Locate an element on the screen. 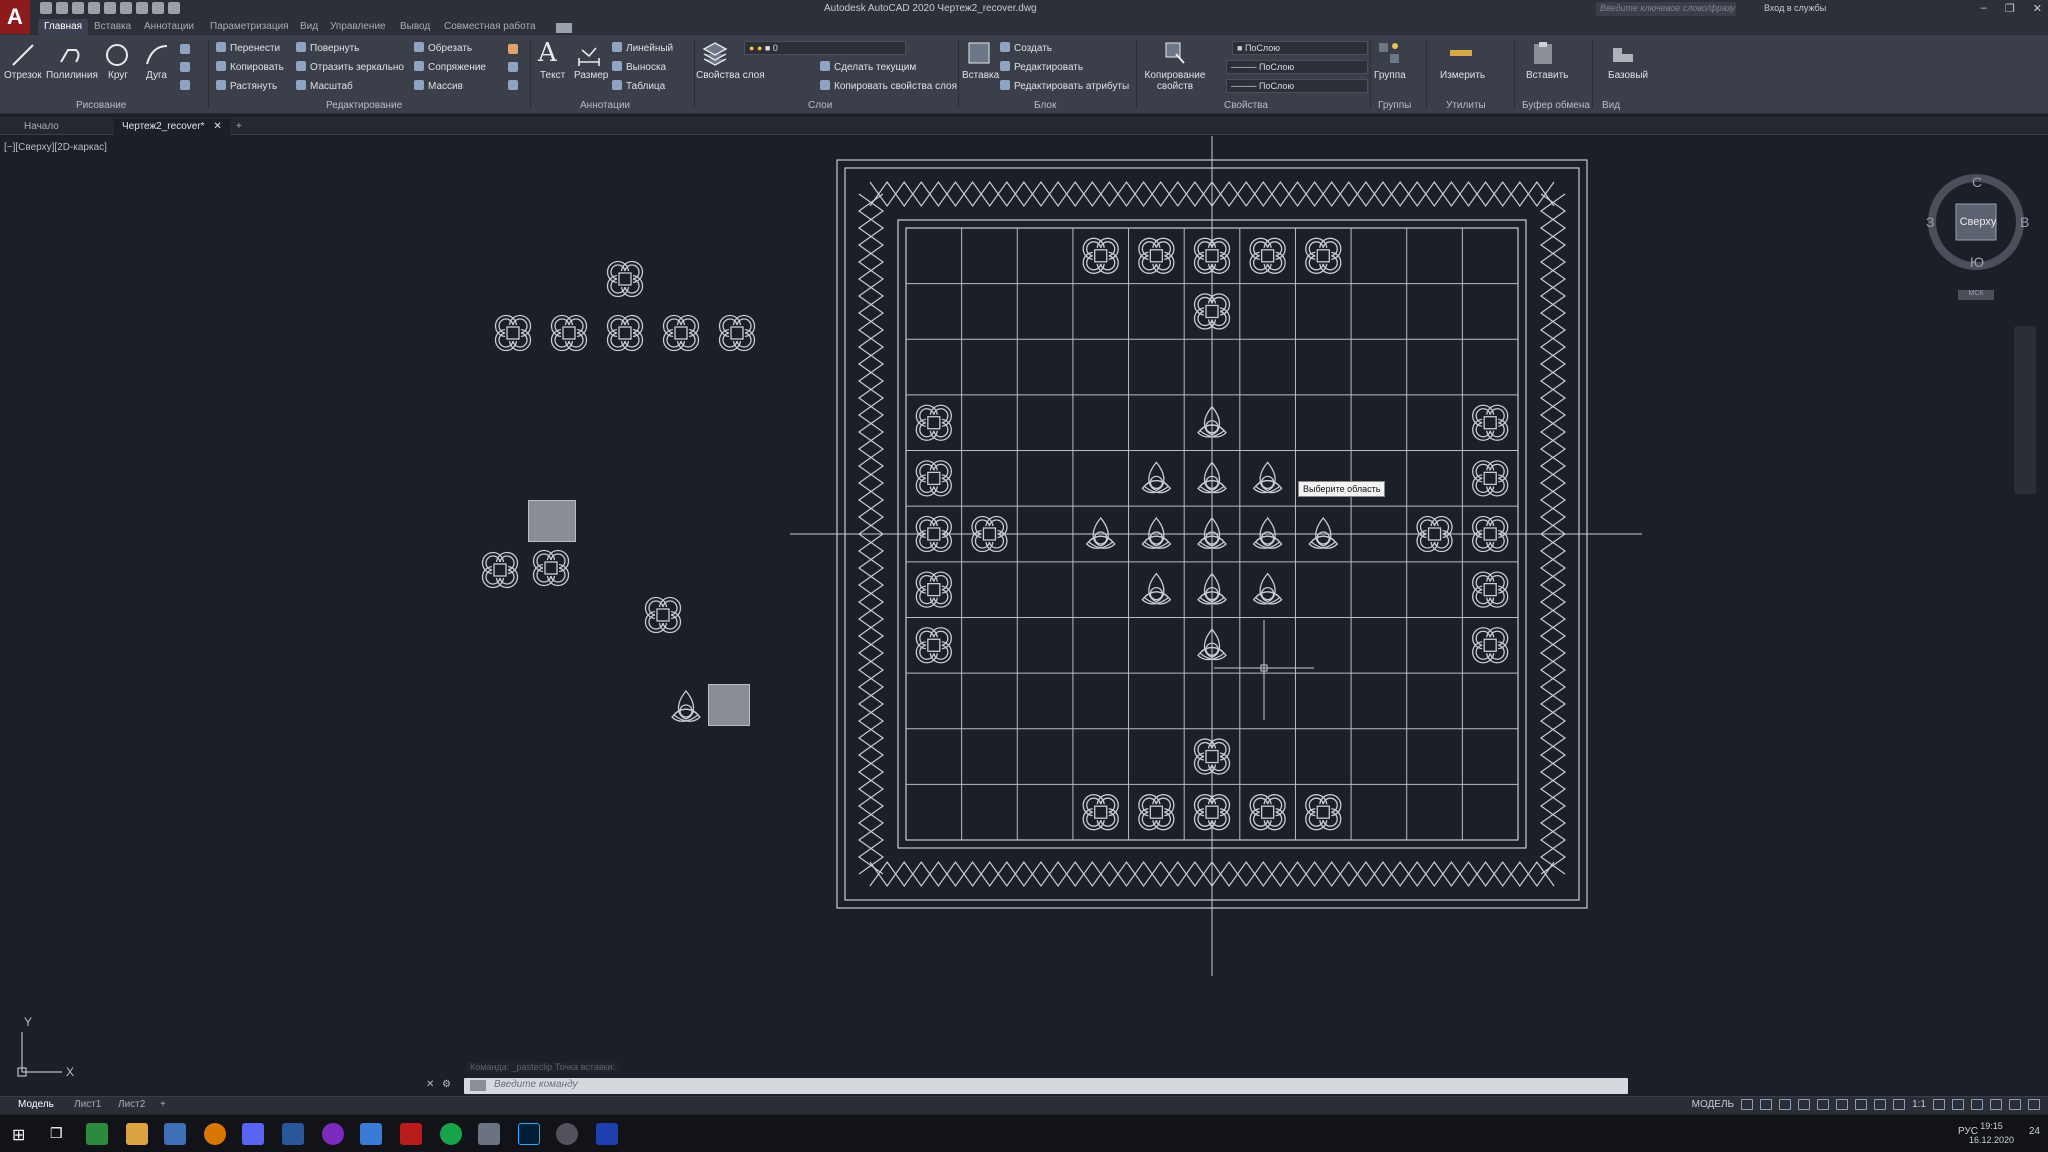 This screenshot has width=2048, height=1152. hatch-icon is located at coordinates (185, 67).